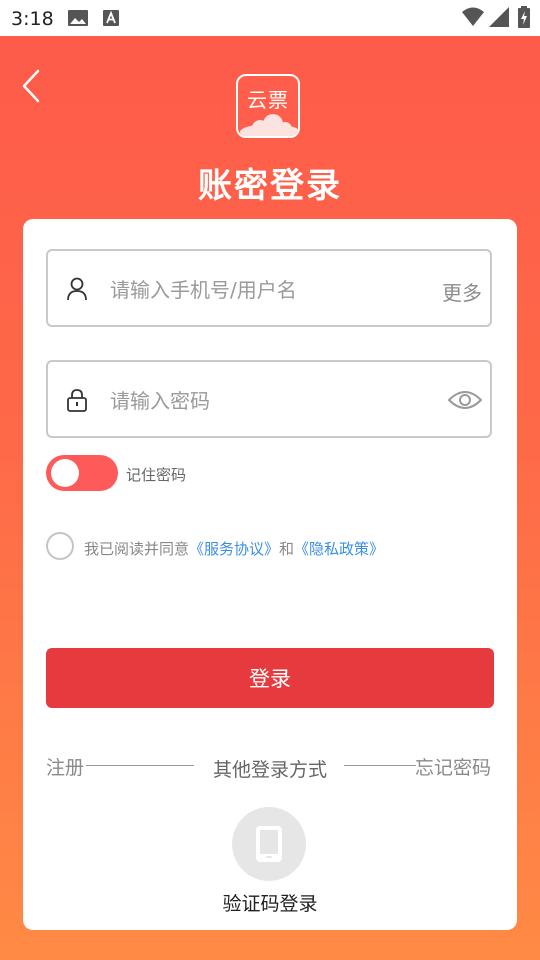  I want to click on agreement-checkbox, so click(60, 546).